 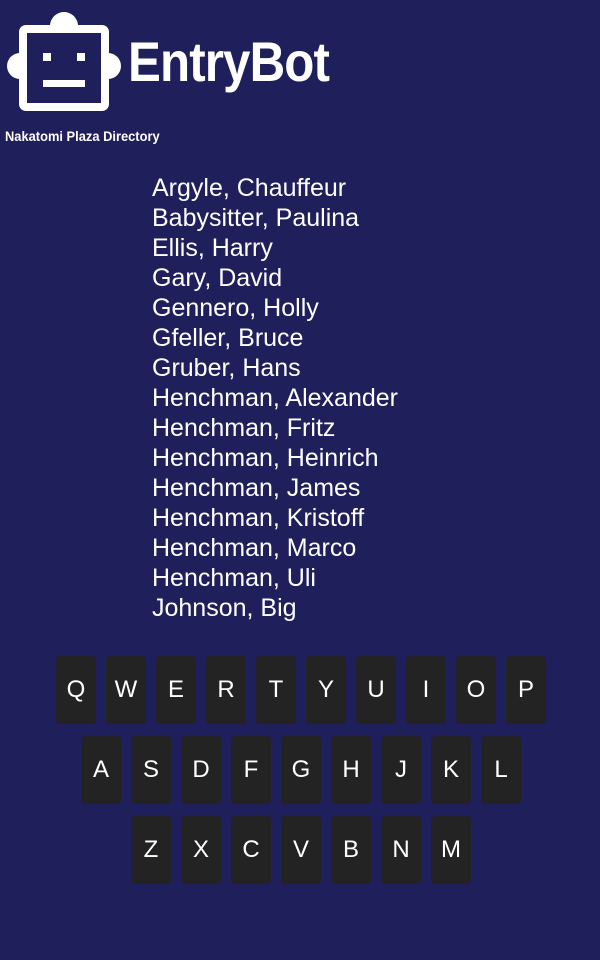 I want to click on directory-entry: Henchman, Fritz, so click(x=362, y=428).